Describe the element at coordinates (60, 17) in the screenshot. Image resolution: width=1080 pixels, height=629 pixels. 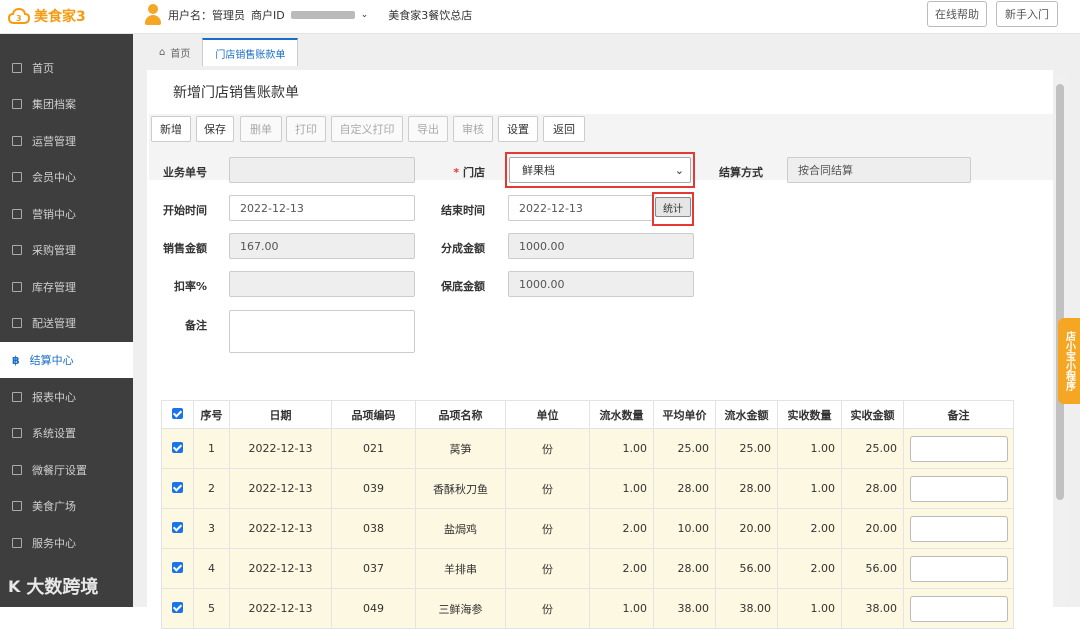
I see `app-title: 美食家3` at that location.